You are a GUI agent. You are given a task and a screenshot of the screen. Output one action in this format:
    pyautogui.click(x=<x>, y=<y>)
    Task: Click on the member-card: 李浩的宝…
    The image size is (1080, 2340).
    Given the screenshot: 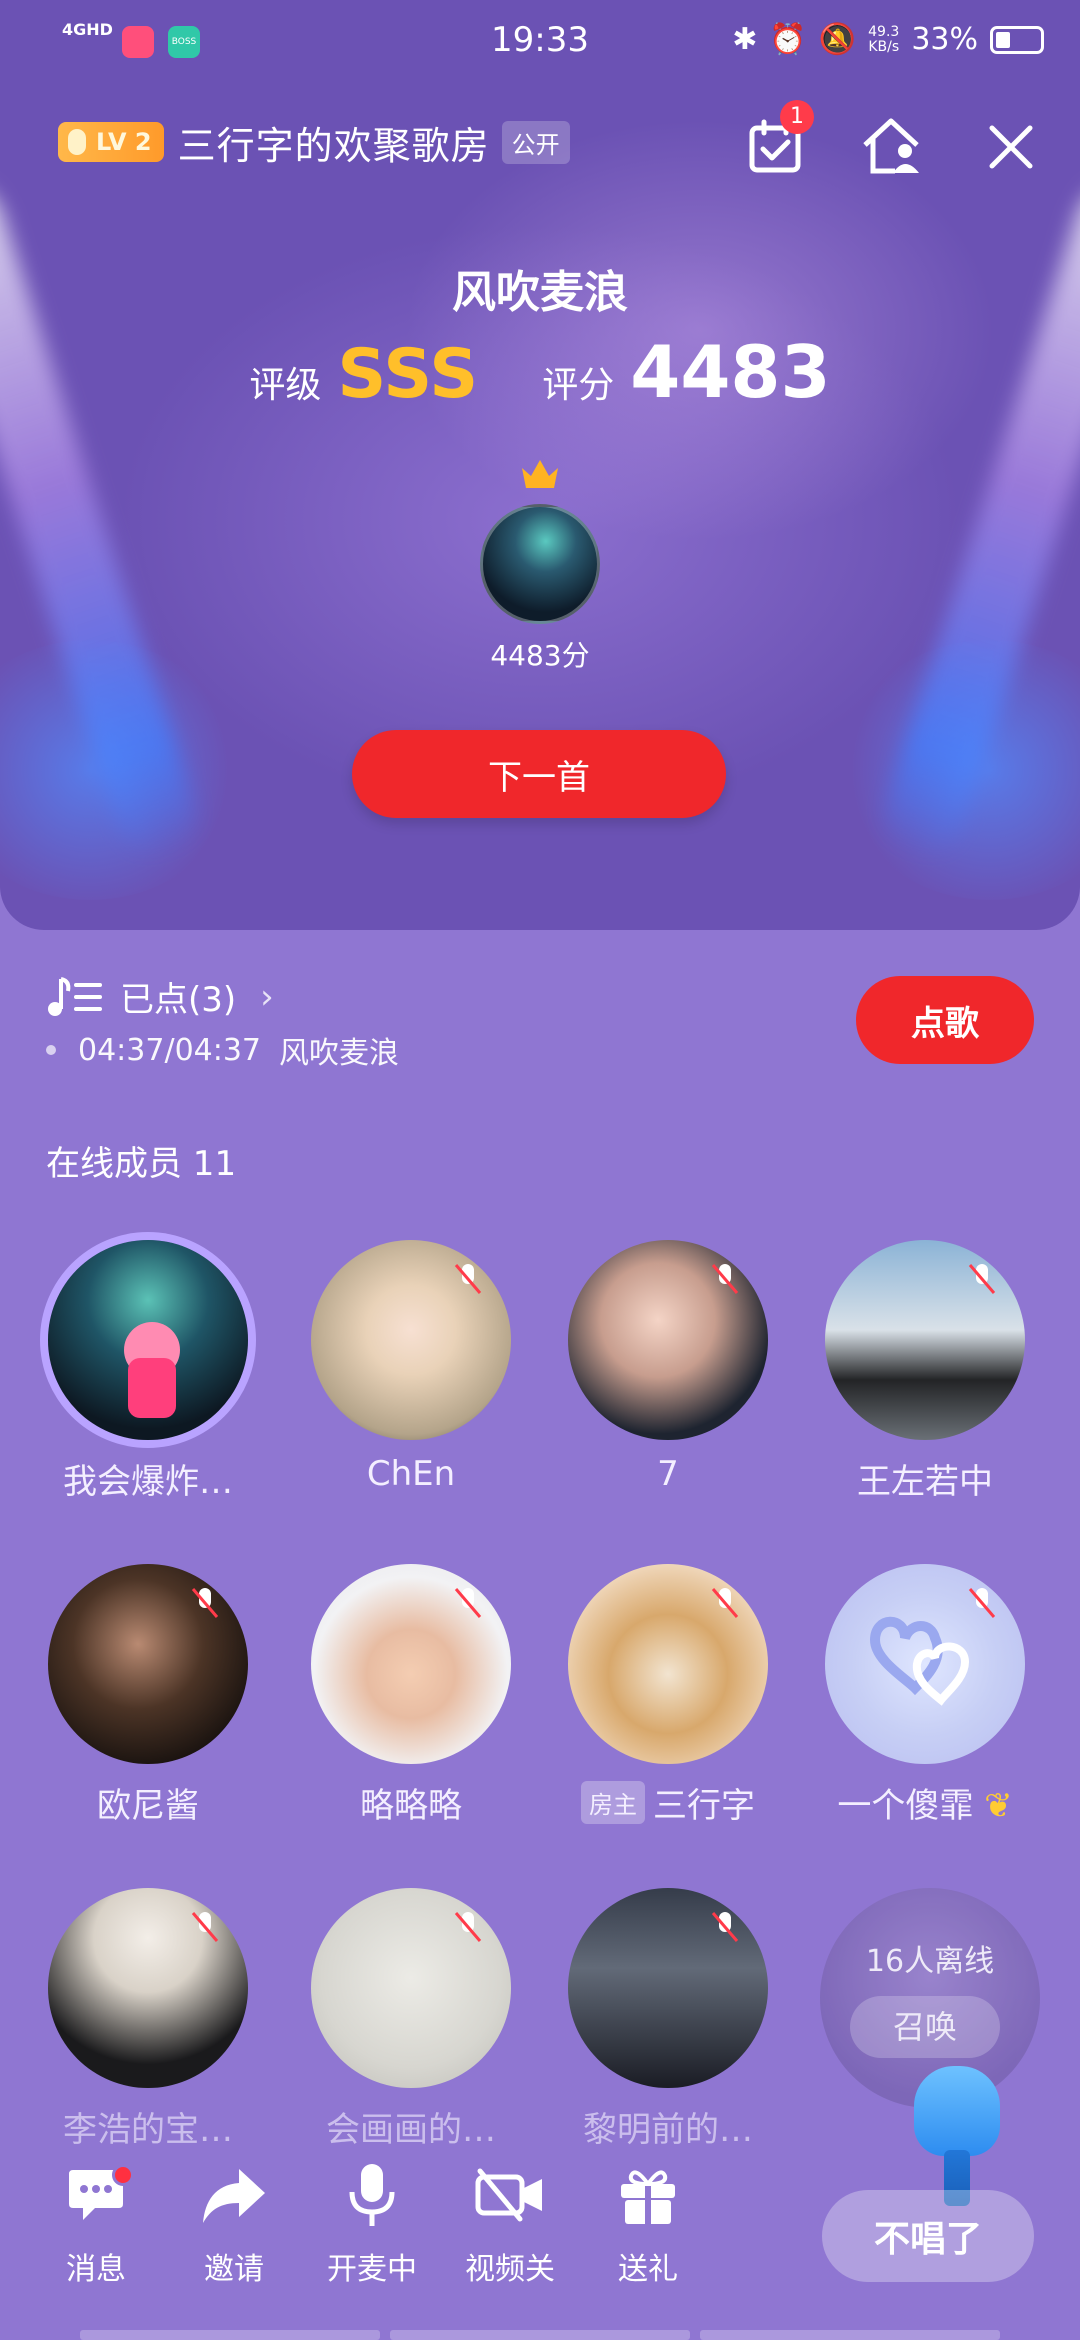 What is the action you would take?
    pyautogui.click(x=148, y=2019)
    